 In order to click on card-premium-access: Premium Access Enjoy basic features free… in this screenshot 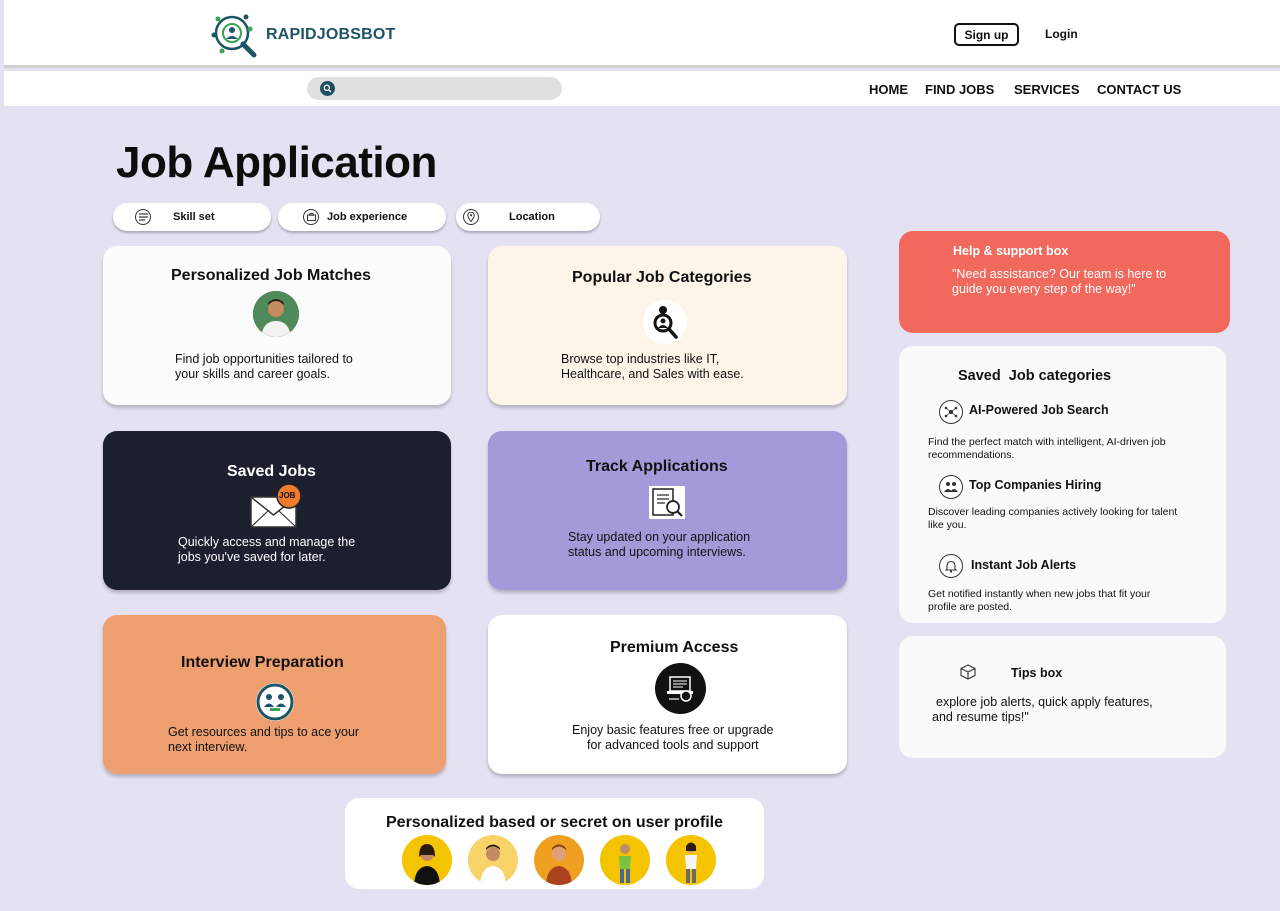, I will do `click(667, 694)`.